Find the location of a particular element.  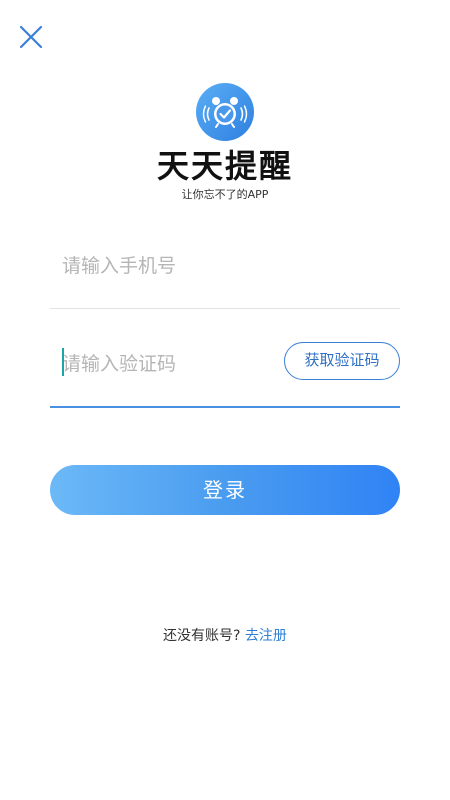

login-button: 登录 is located at coordinates (225, 490).